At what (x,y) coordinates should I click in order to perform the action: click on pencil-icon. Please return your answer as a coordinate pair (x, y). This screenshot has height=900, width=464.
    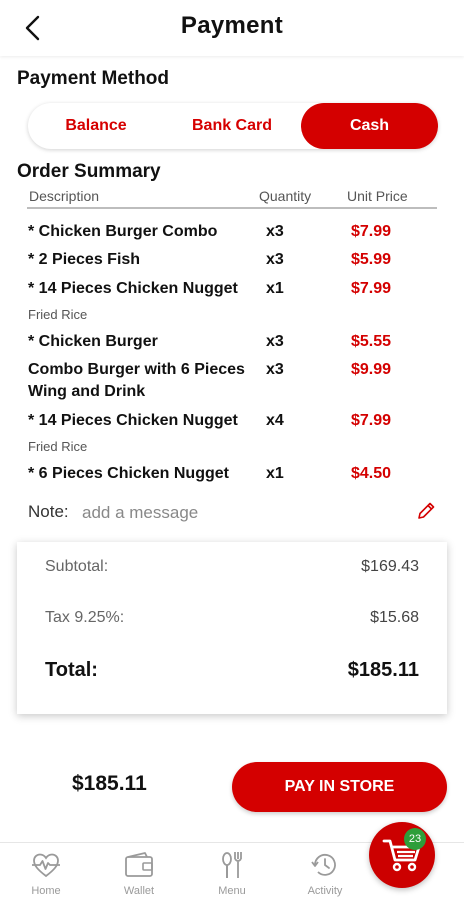
    Looking at the image, I should click on (426, 510).